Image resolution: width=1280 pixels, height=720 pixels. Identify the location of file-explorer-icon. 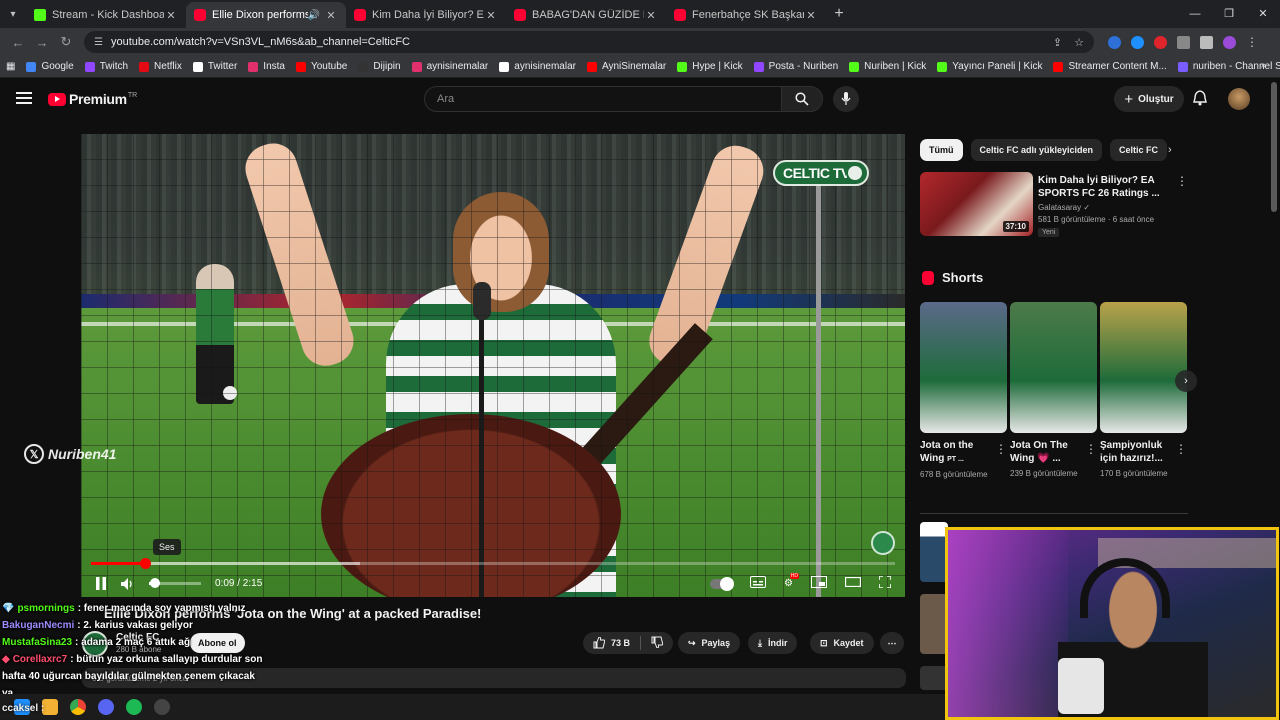
(50, 707).